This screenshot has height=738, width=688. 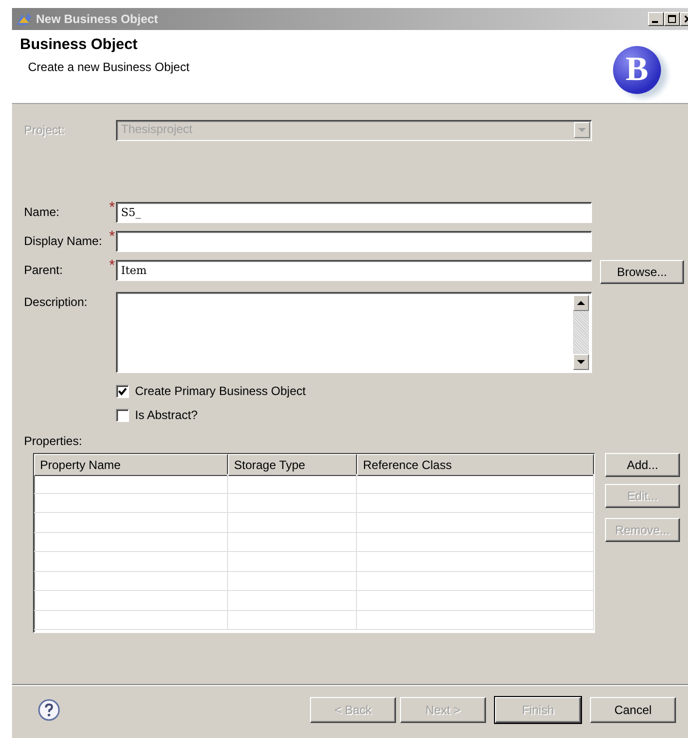 What do you see at coordinates (220, 391) in the screenshot?
I see `checkbox-label: Create Primary Business Object` at bounding box center [220, 391].